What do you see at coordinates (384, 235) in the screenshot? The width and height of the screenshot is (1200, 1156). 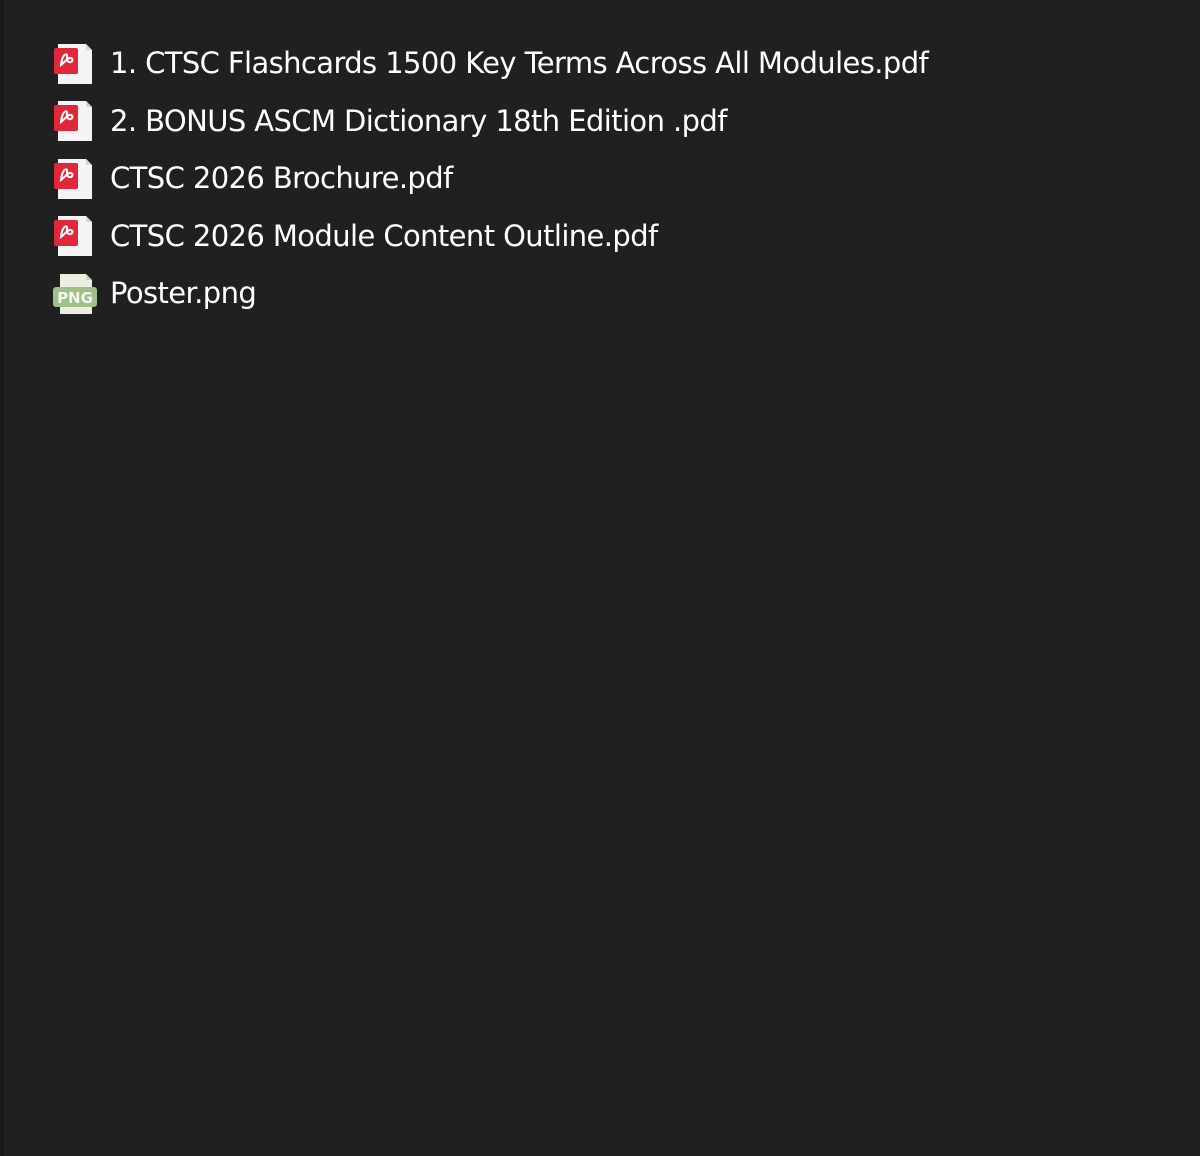 I see `file-name: CTSC 2026 Module Content Outline.pdf` at bounding box center [384, 235].